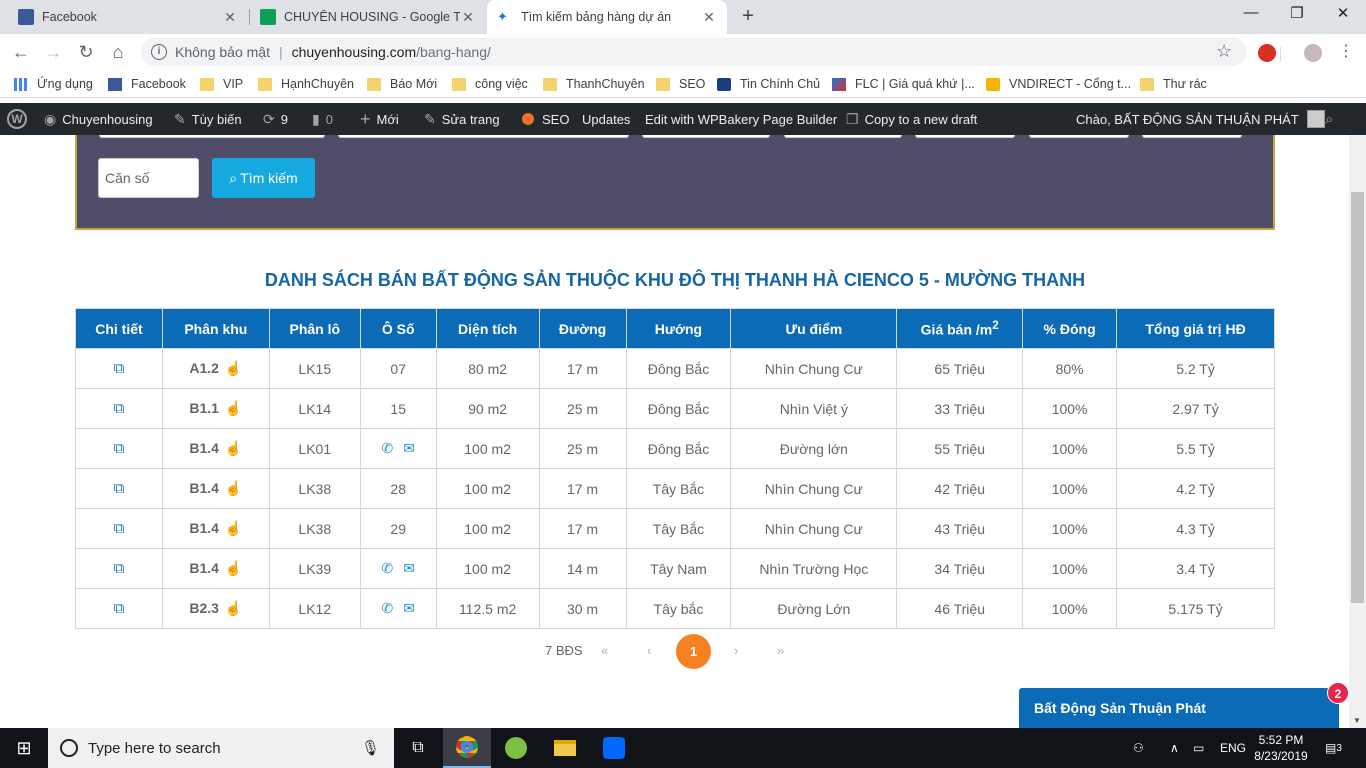 The width and height of the screenshot is (1366, 768). What do you see at coordinates (911, 119) in the screenshot?
I see `admin-copy-draft-link: ❐ Copy to a new draft` at bounding box center [911, 119].